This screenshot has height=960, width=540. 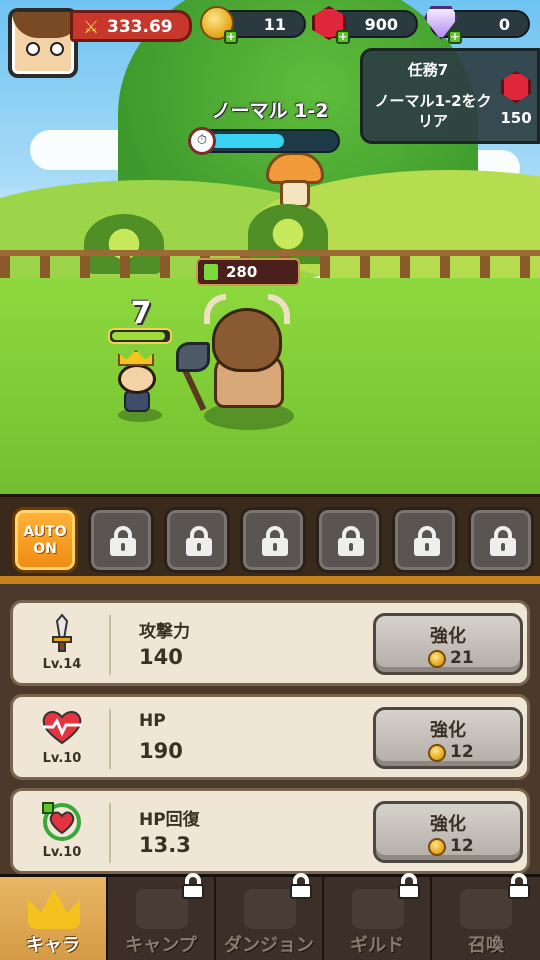 I want to click on tab-dungeon: ダンジョン, so click(x=270, y=916).